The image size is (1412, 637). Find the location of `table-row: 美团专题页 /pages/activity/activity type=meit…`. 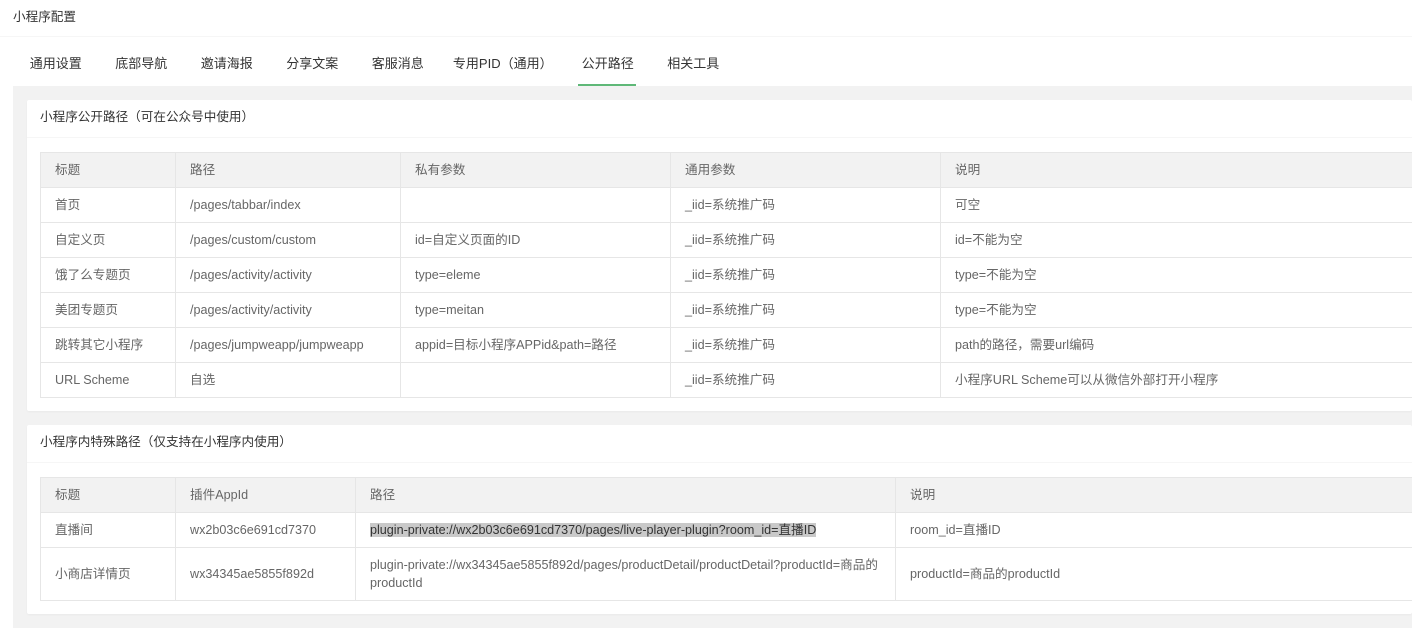

table-row: 美团专题页 /pages/activity/activity type=meit… is located at coordinates (726, 310).